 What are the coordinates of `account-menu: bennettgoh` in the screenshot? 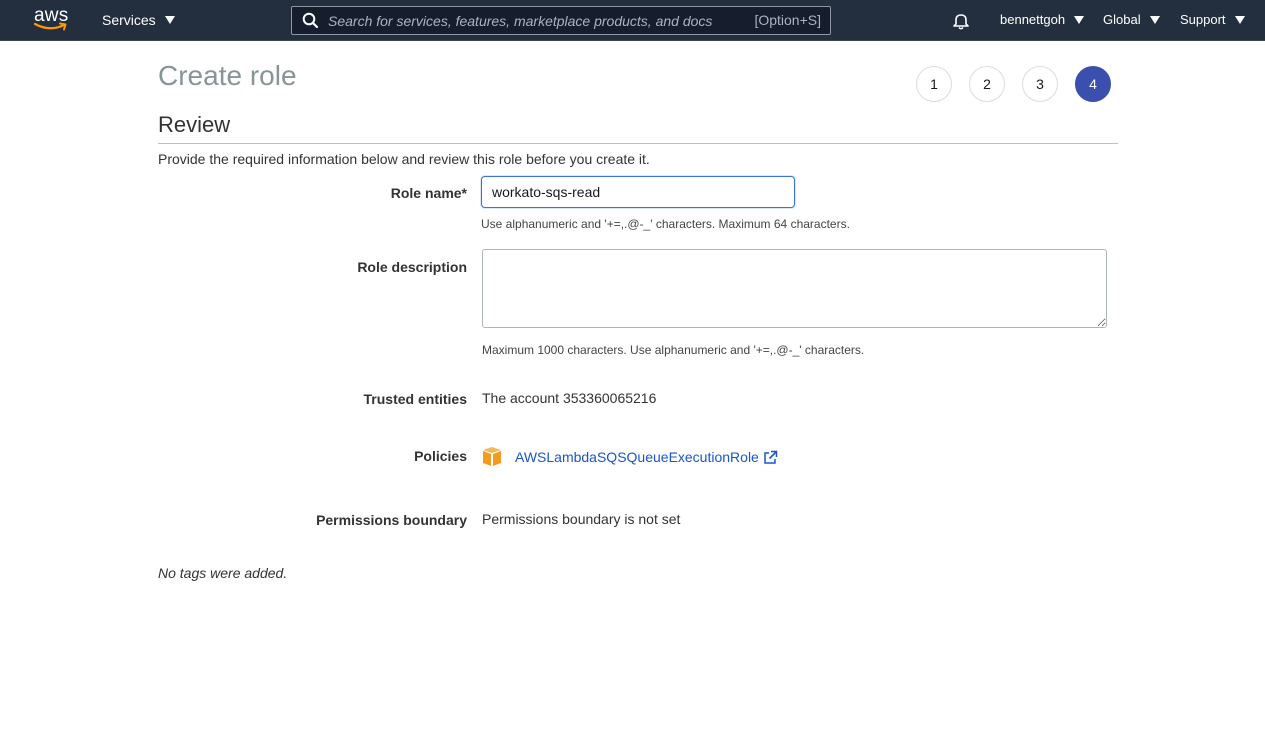 It's located at (1042, 20).